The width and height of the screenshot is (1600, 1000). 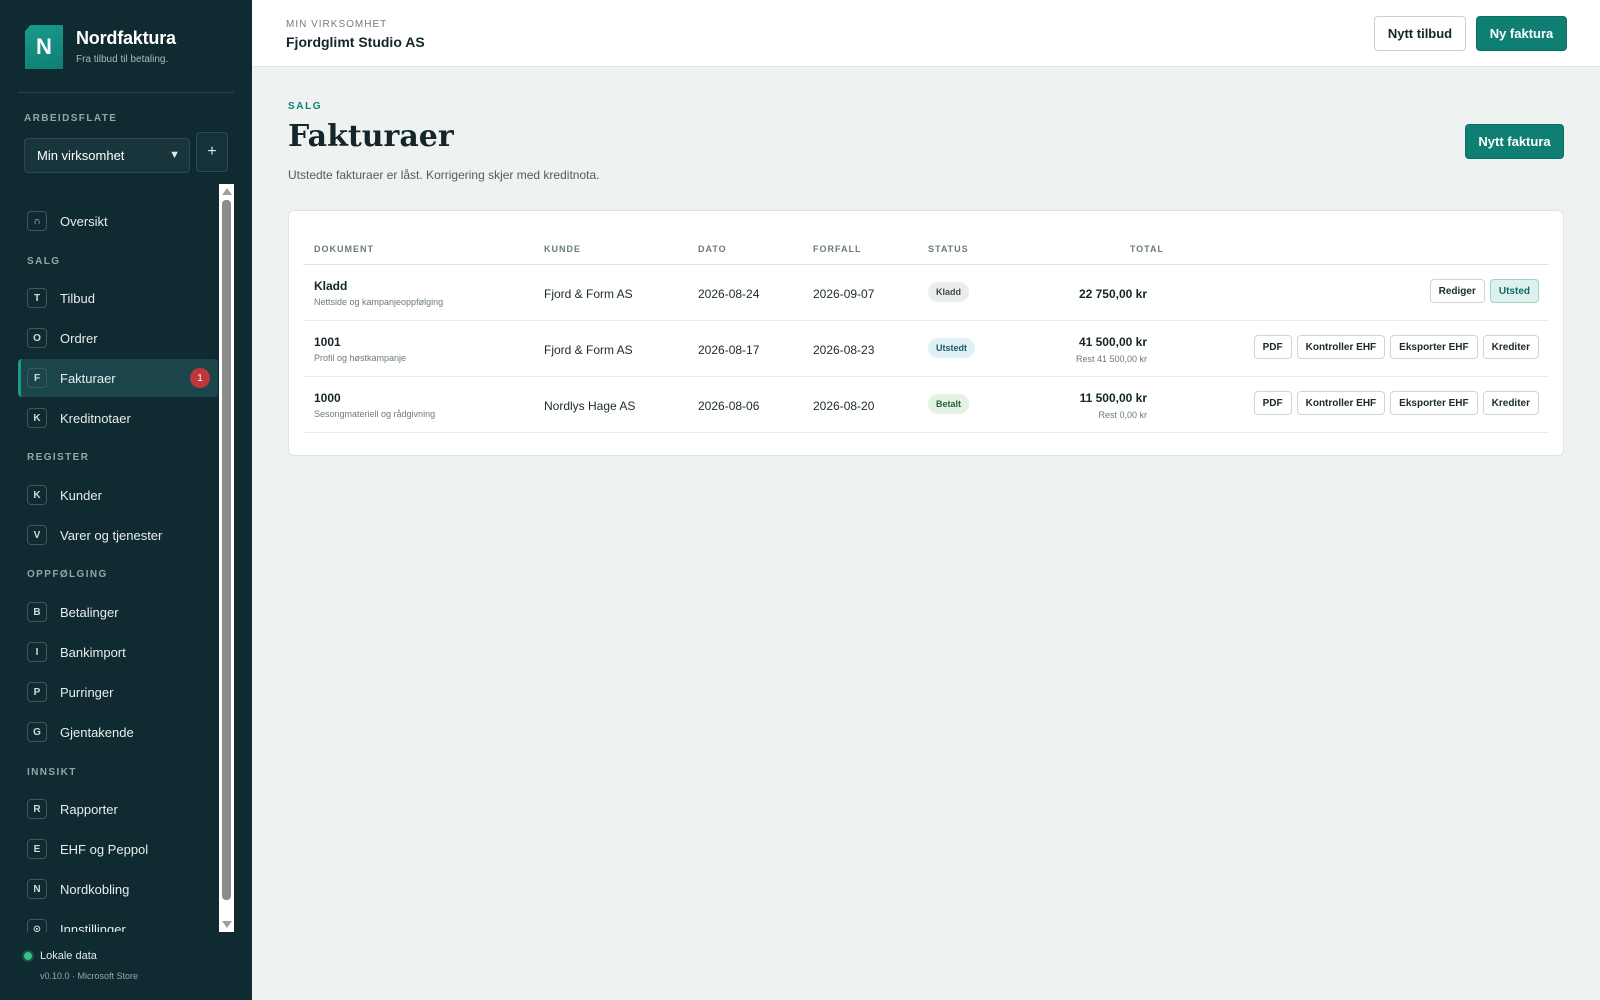 What do you see at coordinates (44, 47) in the screenshot?
I see `logo: N` at bounding box center [44, 47].